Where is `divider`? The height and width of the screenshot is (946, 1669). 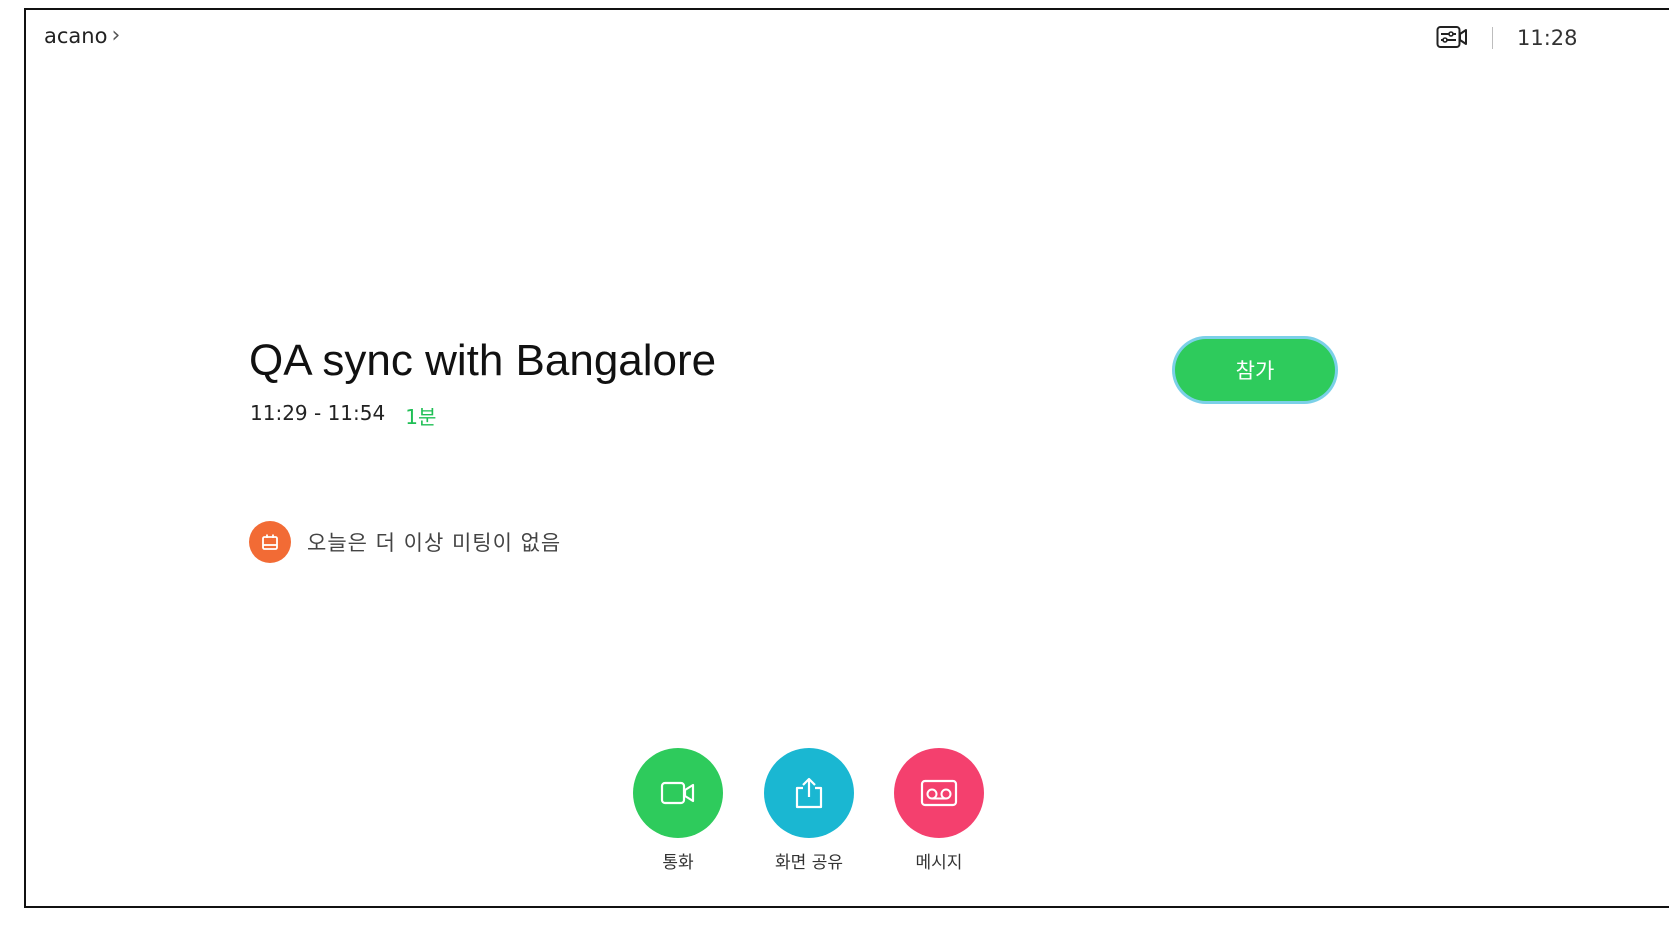
divider is located at coordinates (1492, 38).